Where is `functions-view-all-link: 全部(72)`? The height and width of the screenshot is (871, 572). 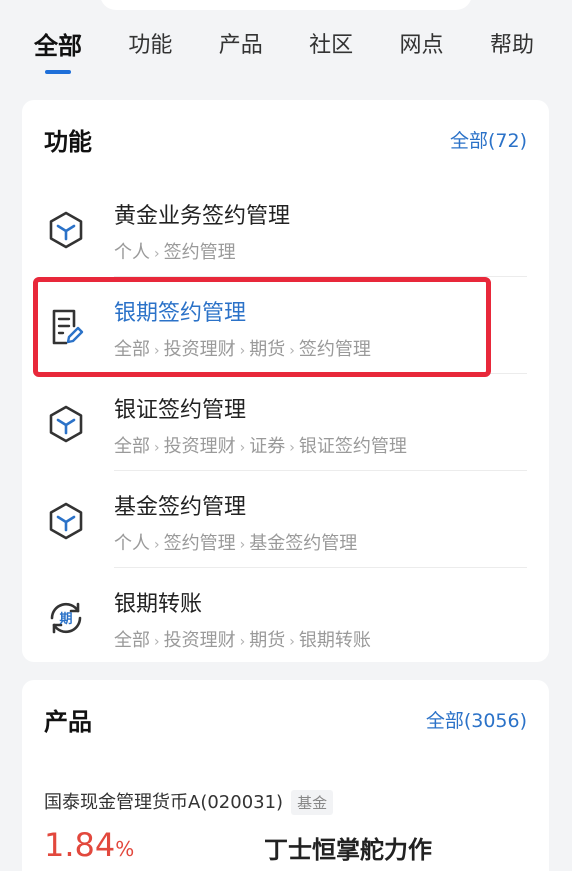
functions-view-all-link: 全部(72) is located at coordinates (488, 139).